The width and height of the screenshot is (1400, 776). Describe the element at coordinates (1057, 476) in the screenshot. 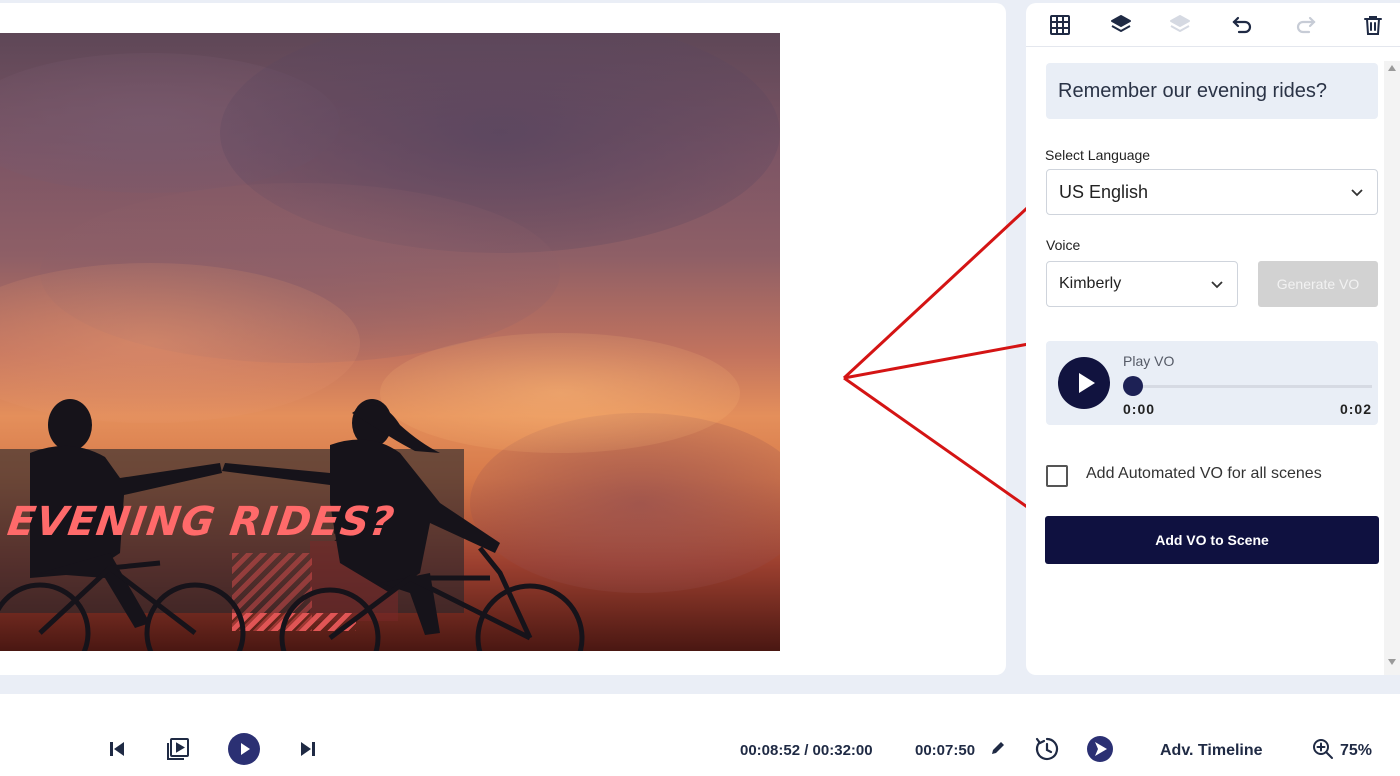

I see `auto-vo-checkbox` at that location.